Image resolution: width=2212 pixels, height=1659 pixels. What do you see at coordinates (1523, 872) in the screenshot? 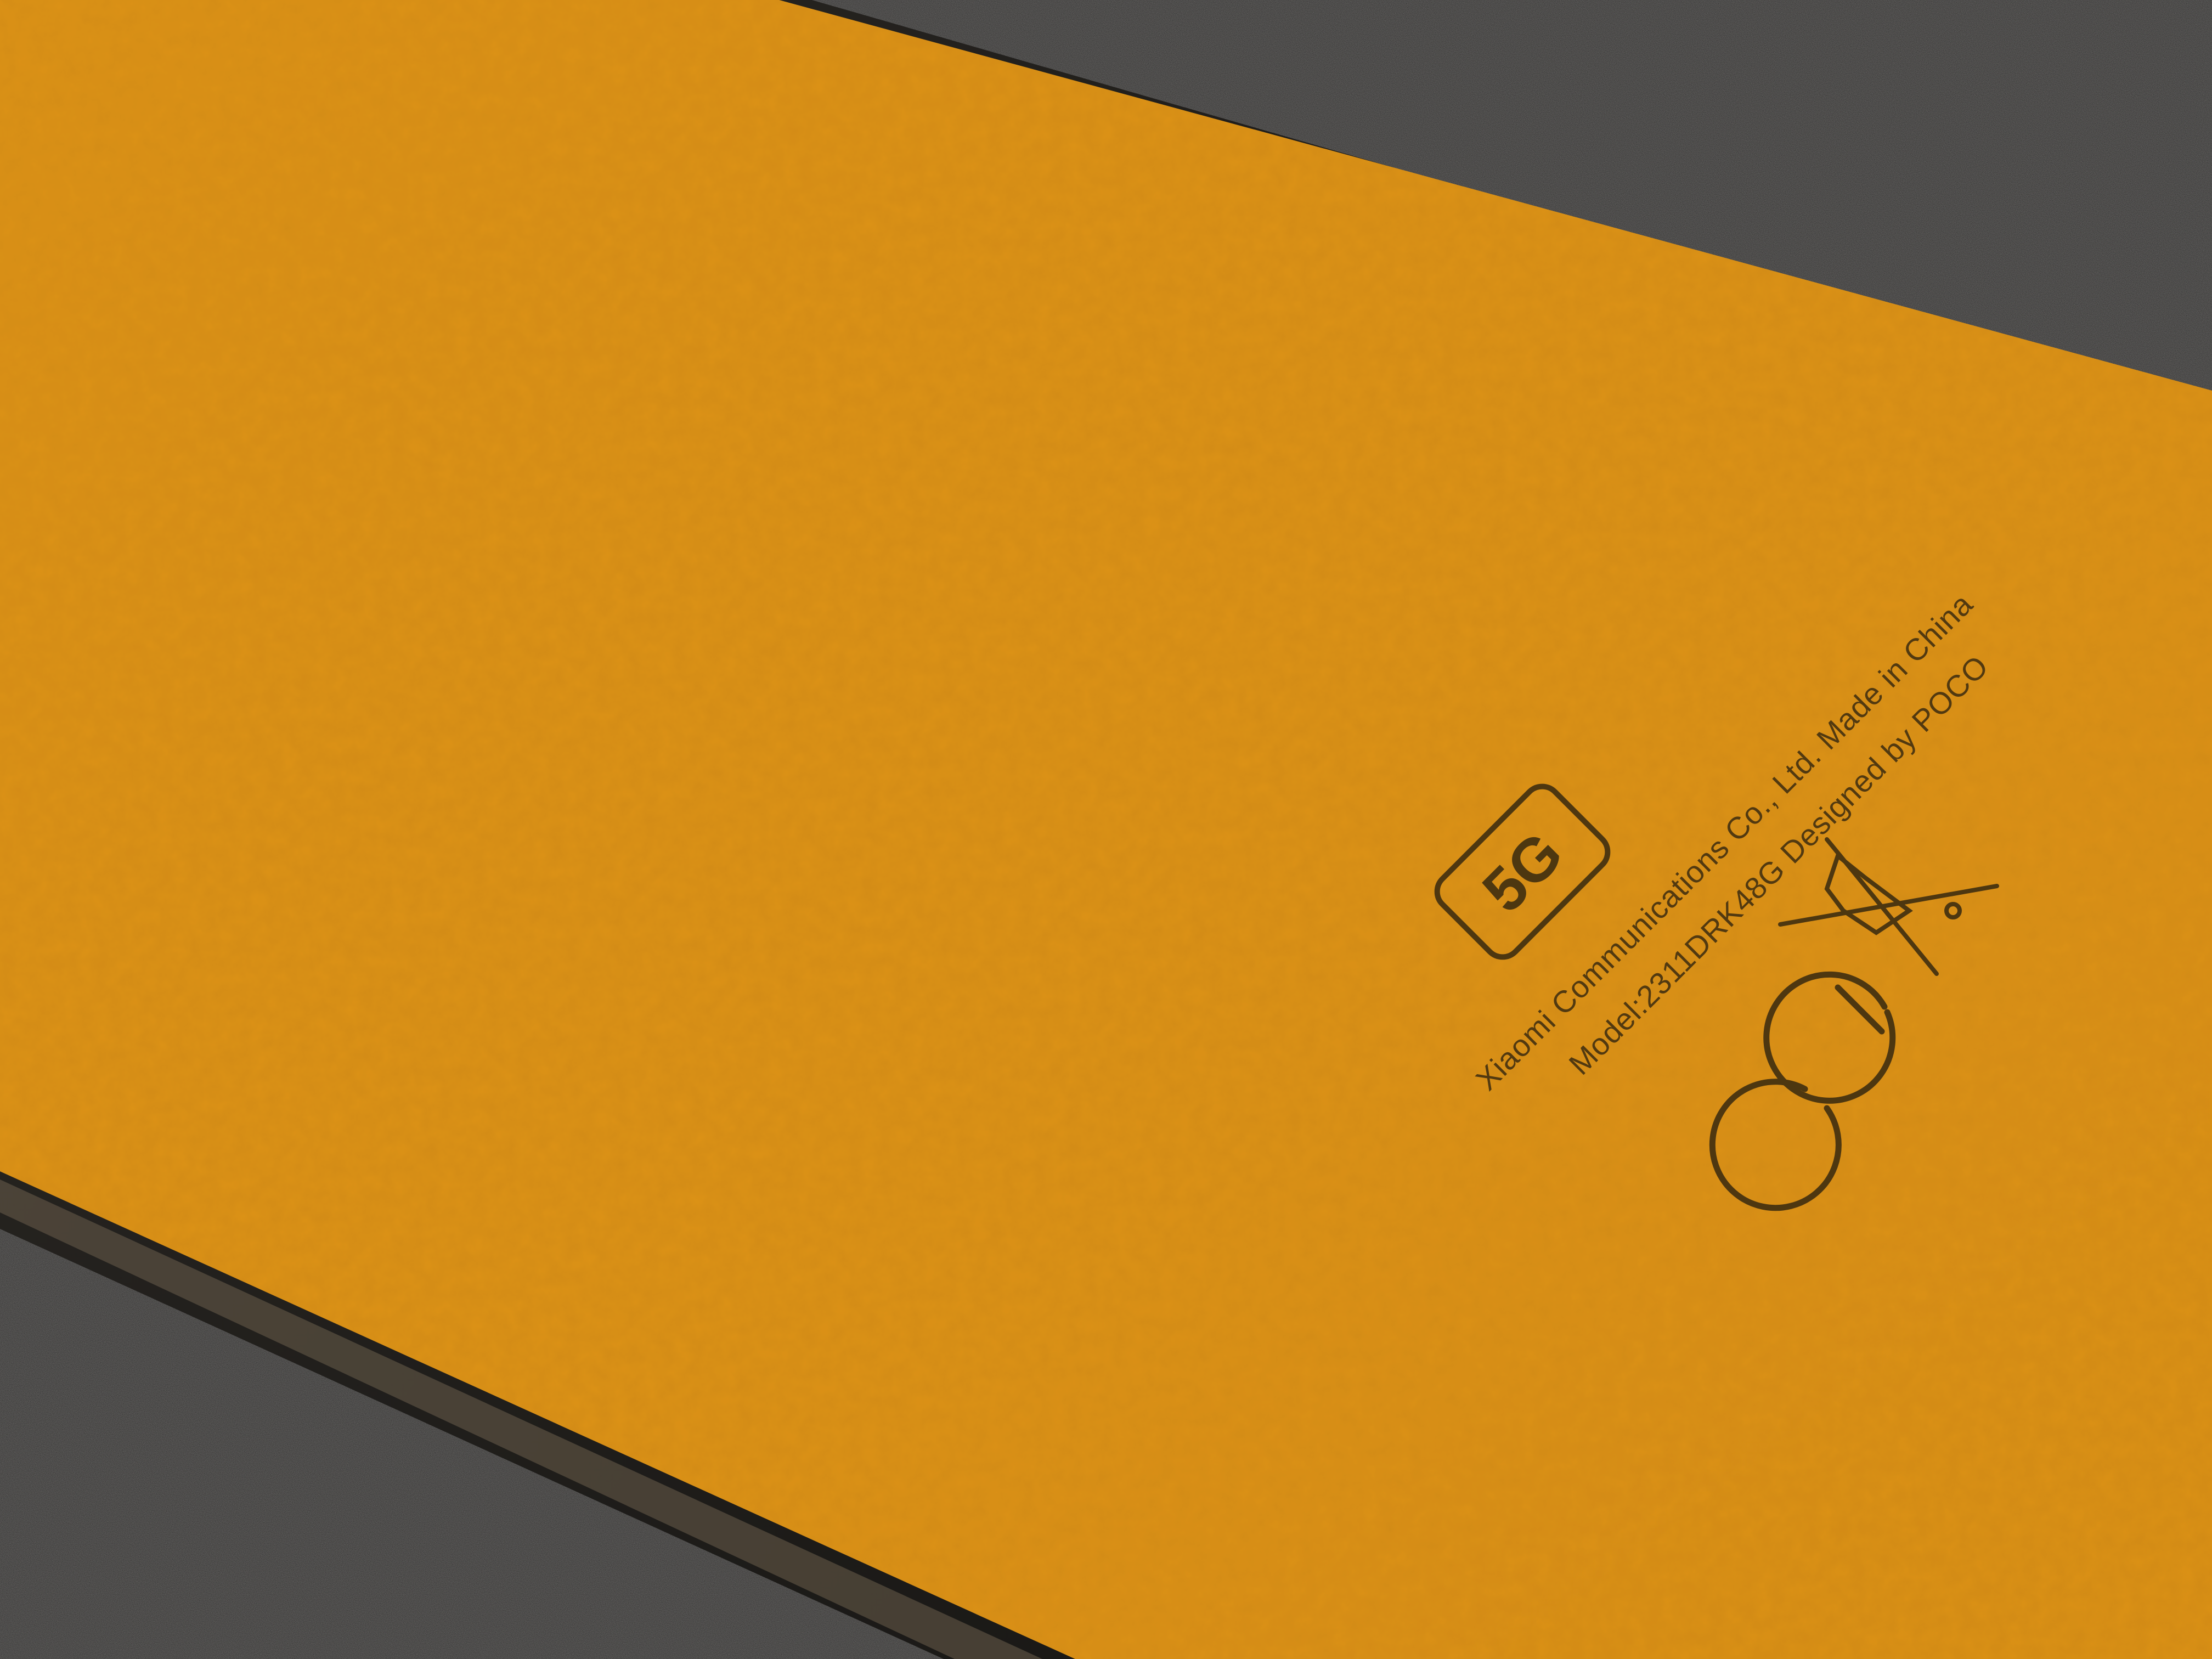
I see `5g-badge-label: 5G` at bounding box center [1523, 872].